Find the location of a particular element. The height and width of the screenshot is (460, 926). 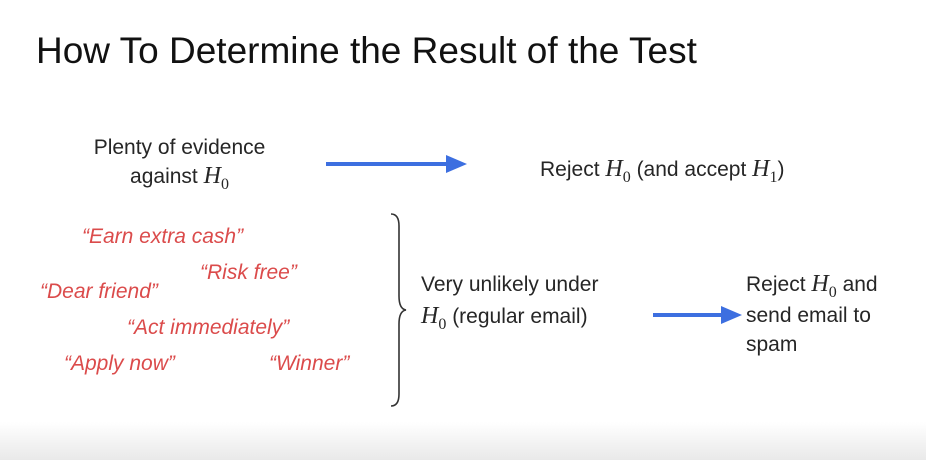

h1-subscript: 1 is located at coordinates (773, 177).